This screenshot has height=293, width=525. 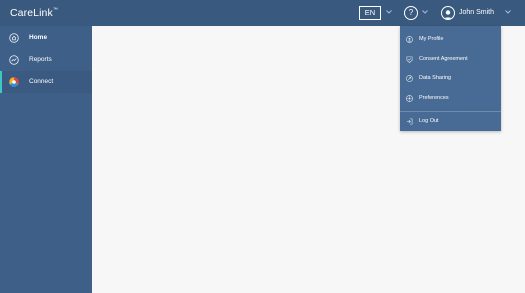 I want to click on menu-item-consent-agreement: Consent Agreement, so click(x=450, y=60).